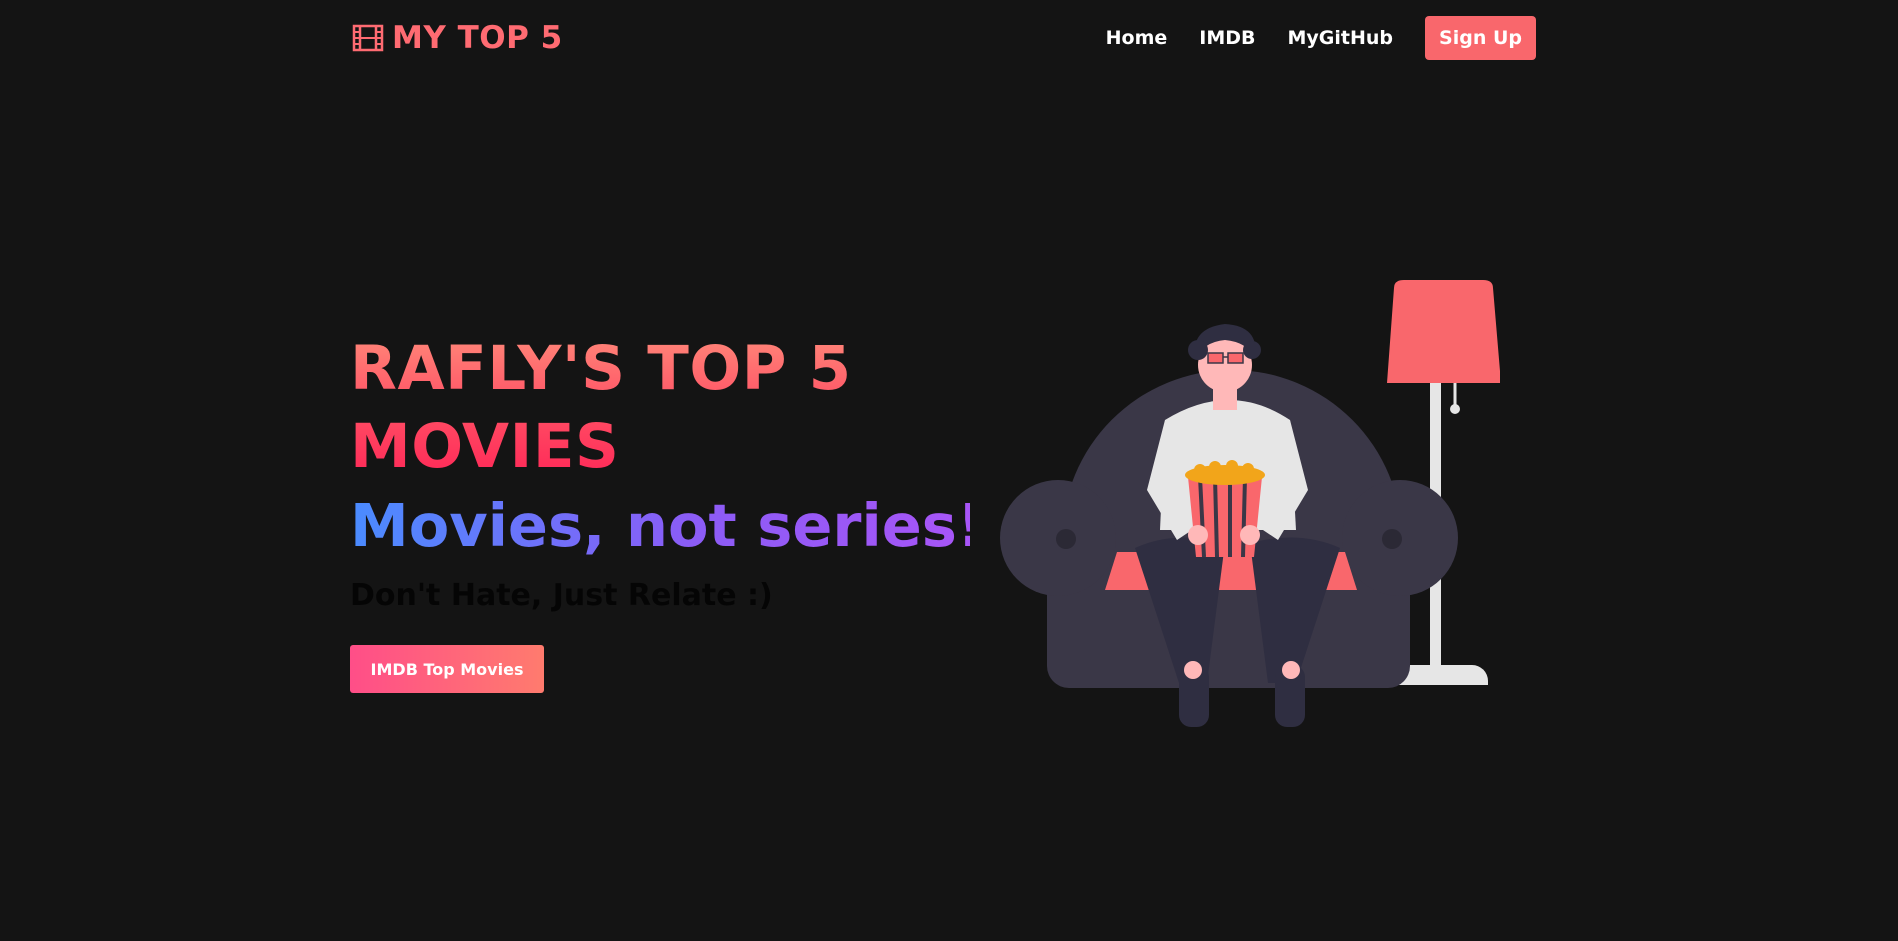 The image size is (1898, 941). I want to click on sign-up-button: Sign Up, so click(1480, 38).